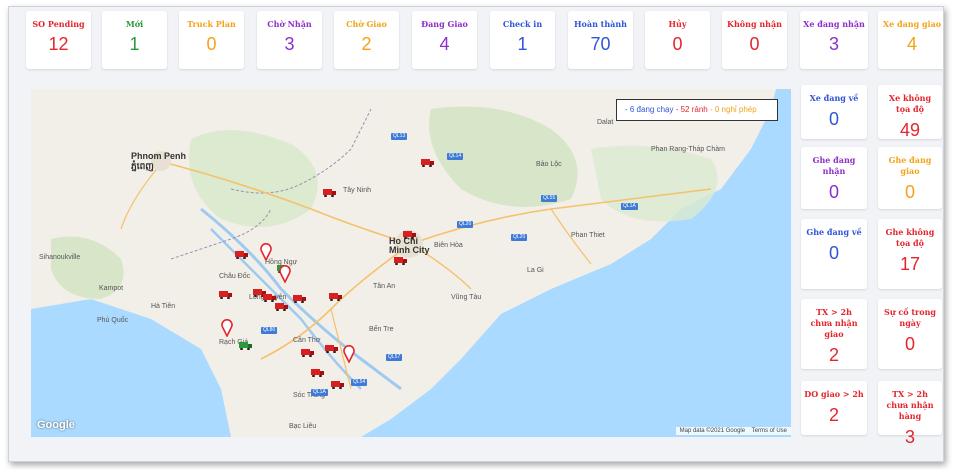 This screenshot has width=962, height=470. What do you see at coordinates (677, 24) in the screenshot?
I see `stat-label: Hủy` at bounding box center [677, 24].